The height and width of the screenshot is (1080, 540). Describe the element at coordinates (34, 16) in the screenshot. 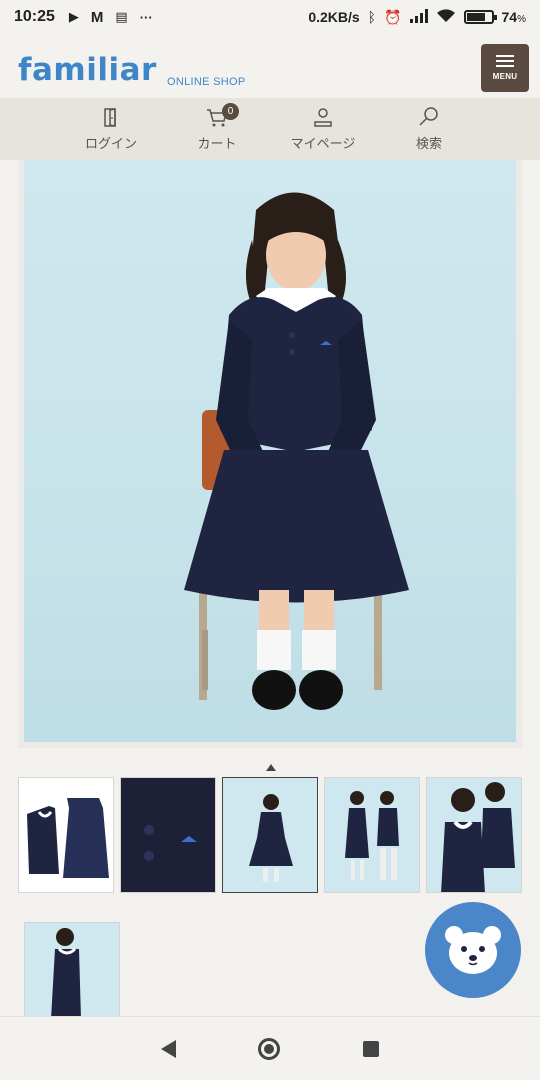

I see `status-time: 10:25` at that location.